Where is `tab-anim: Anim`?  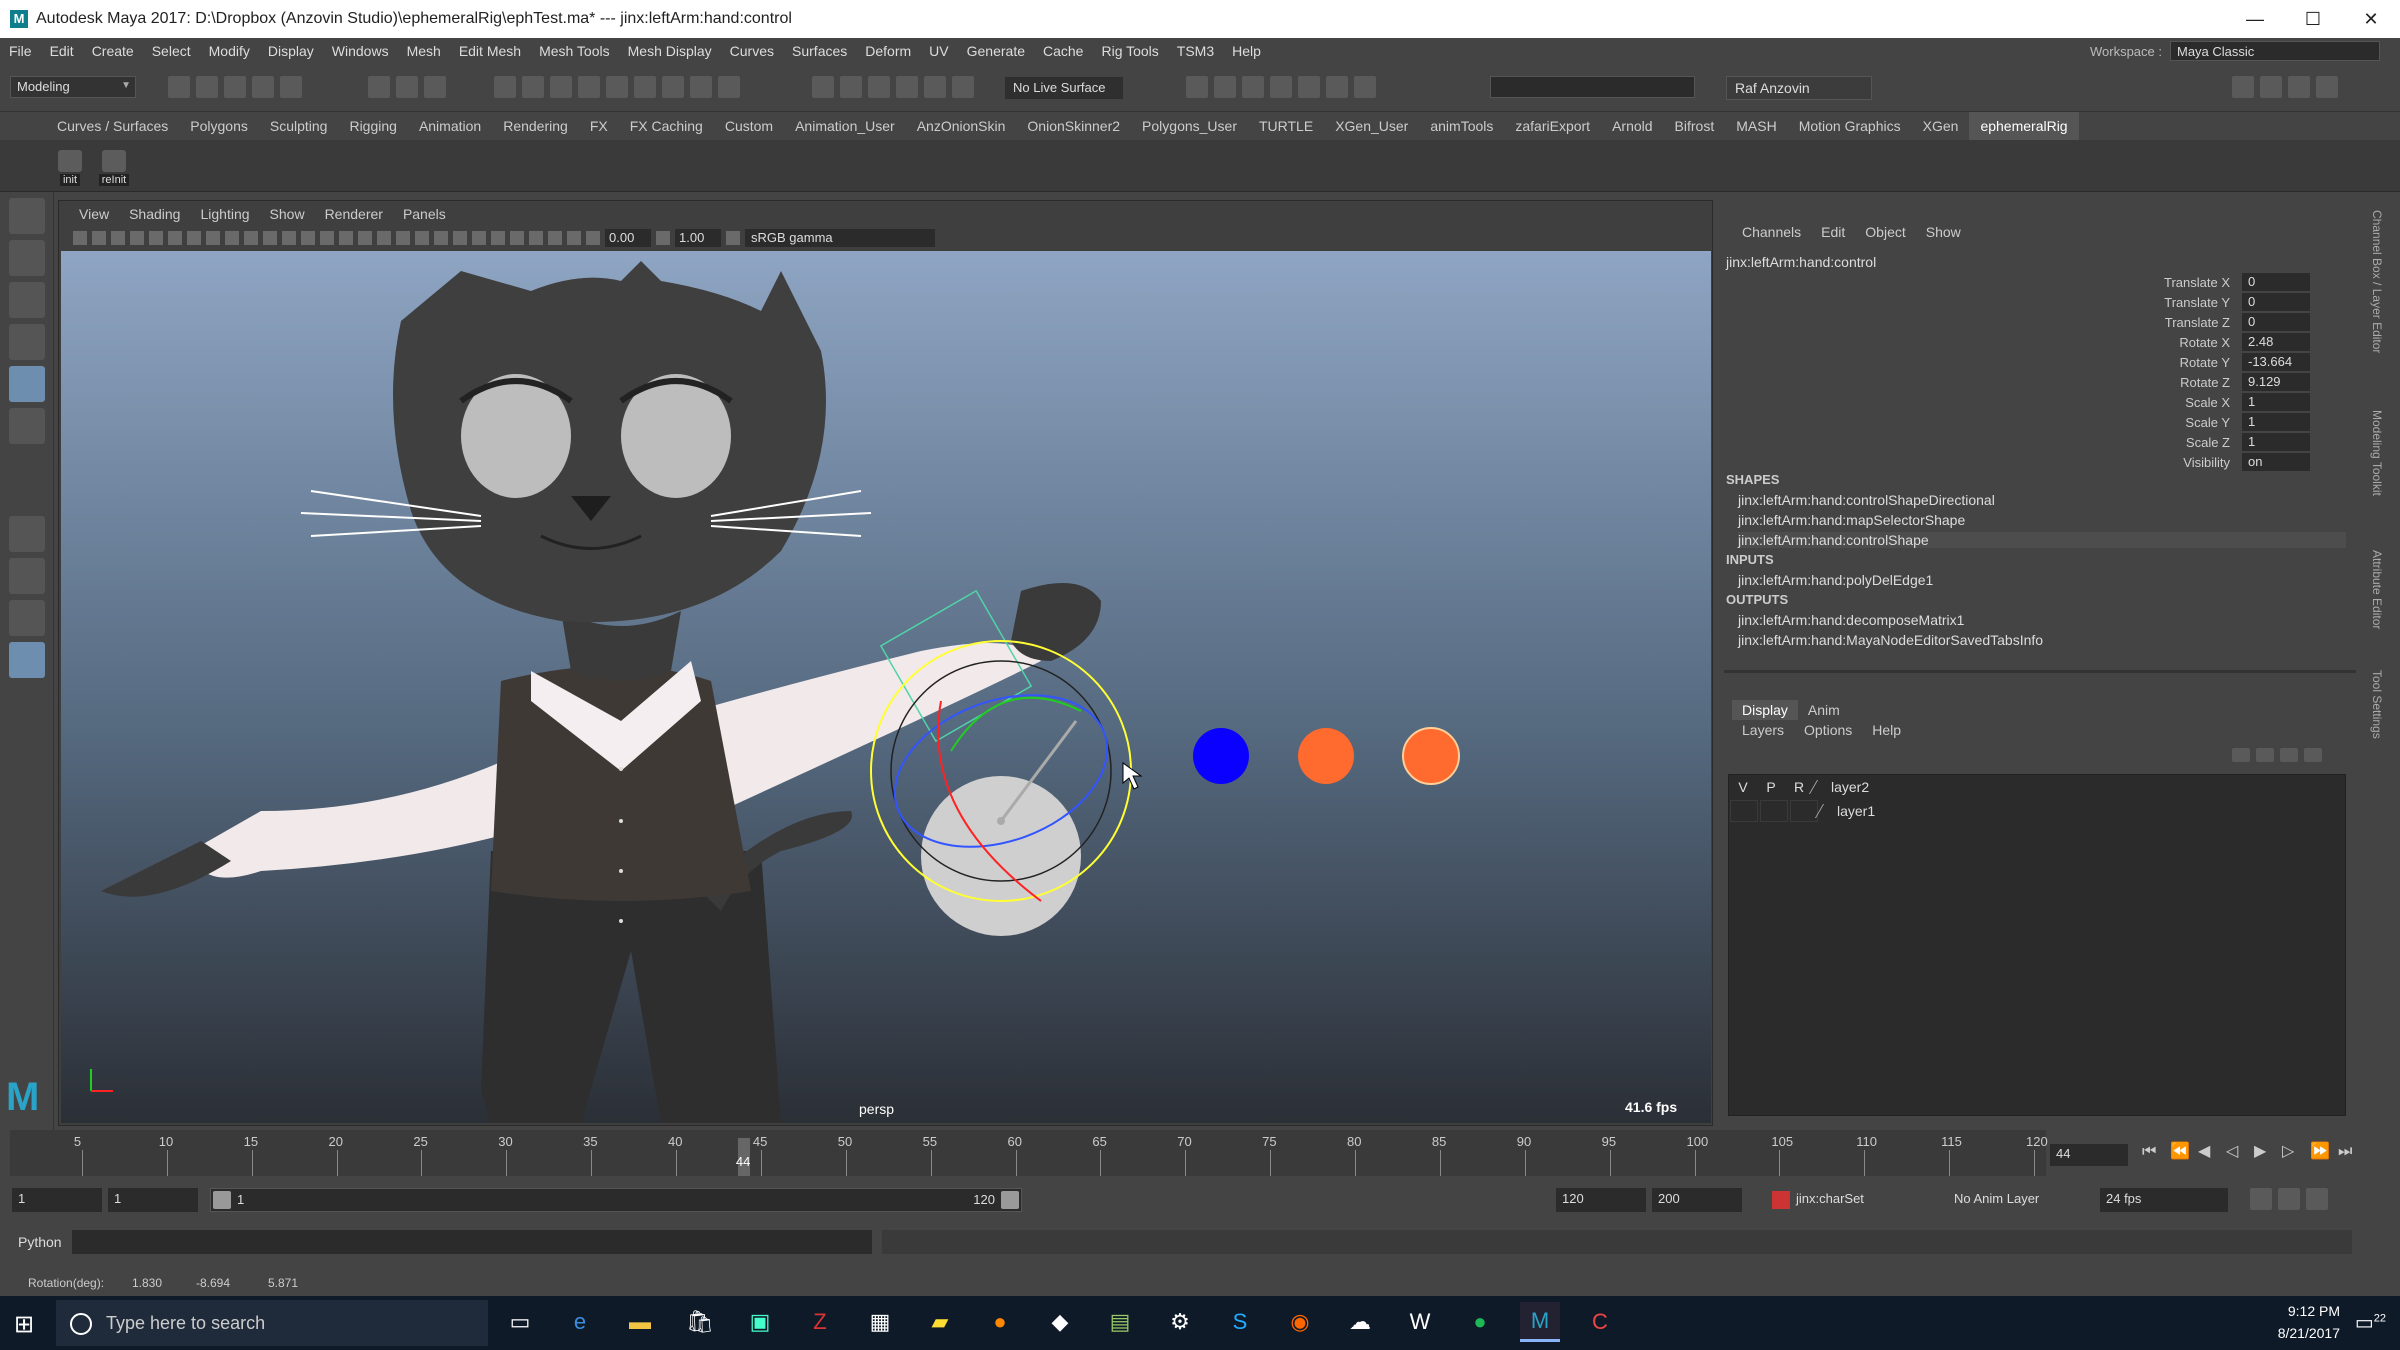 tab-anim: Anim is located at coordinates (1824, 710).